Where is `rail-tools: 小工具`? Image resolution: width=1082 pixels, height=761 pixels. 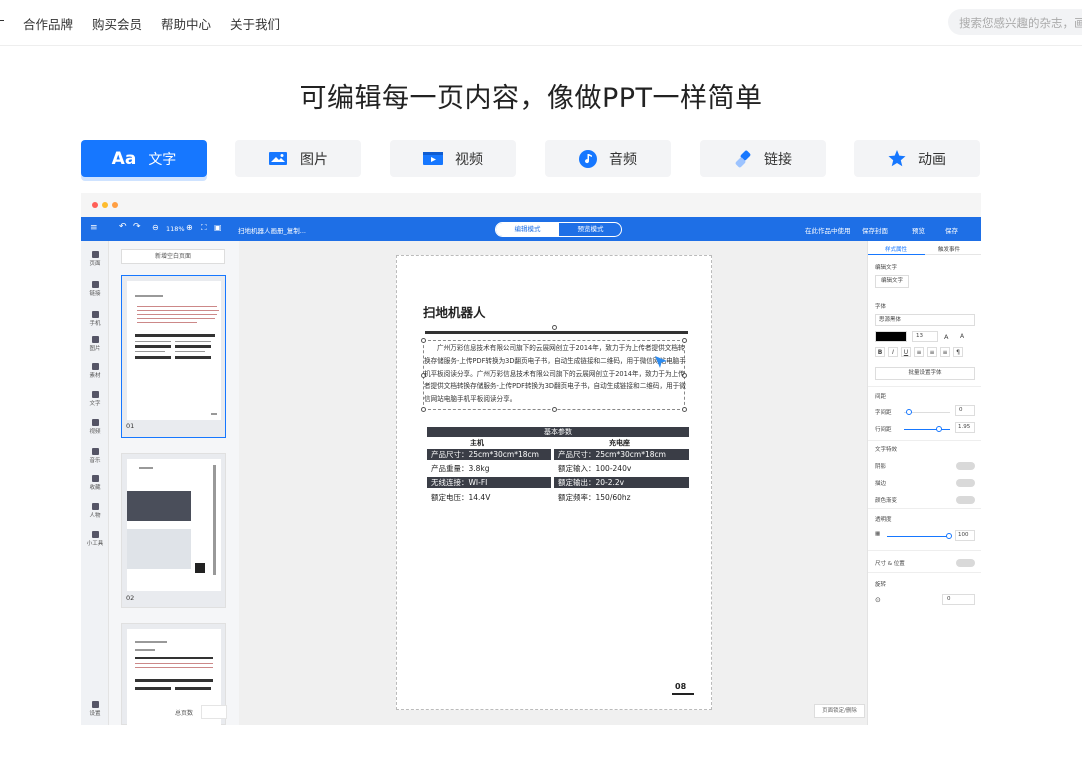 rail-tools: 小工具 is located at coordinates (95, 539).